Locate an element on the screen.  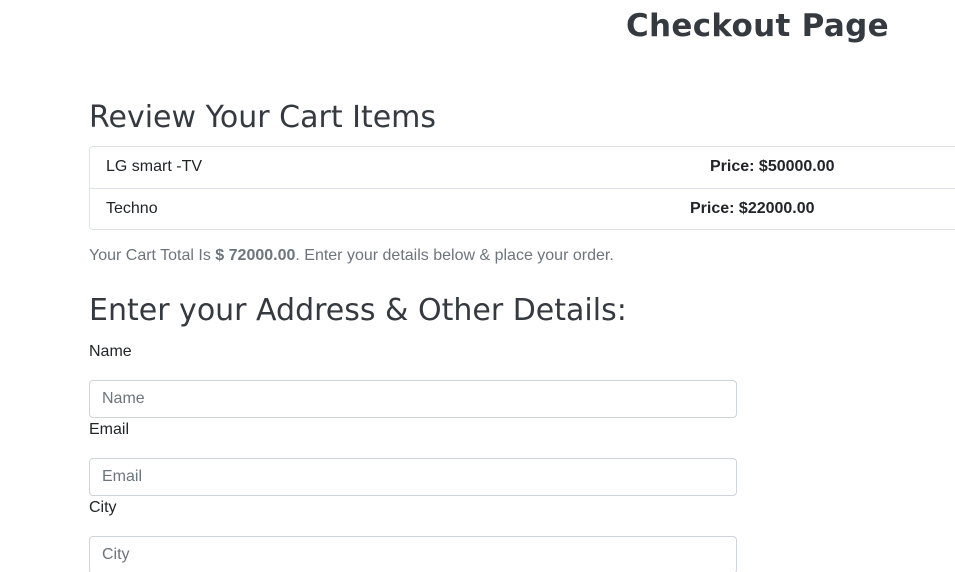
city-input is located at coordinates (413, 554).